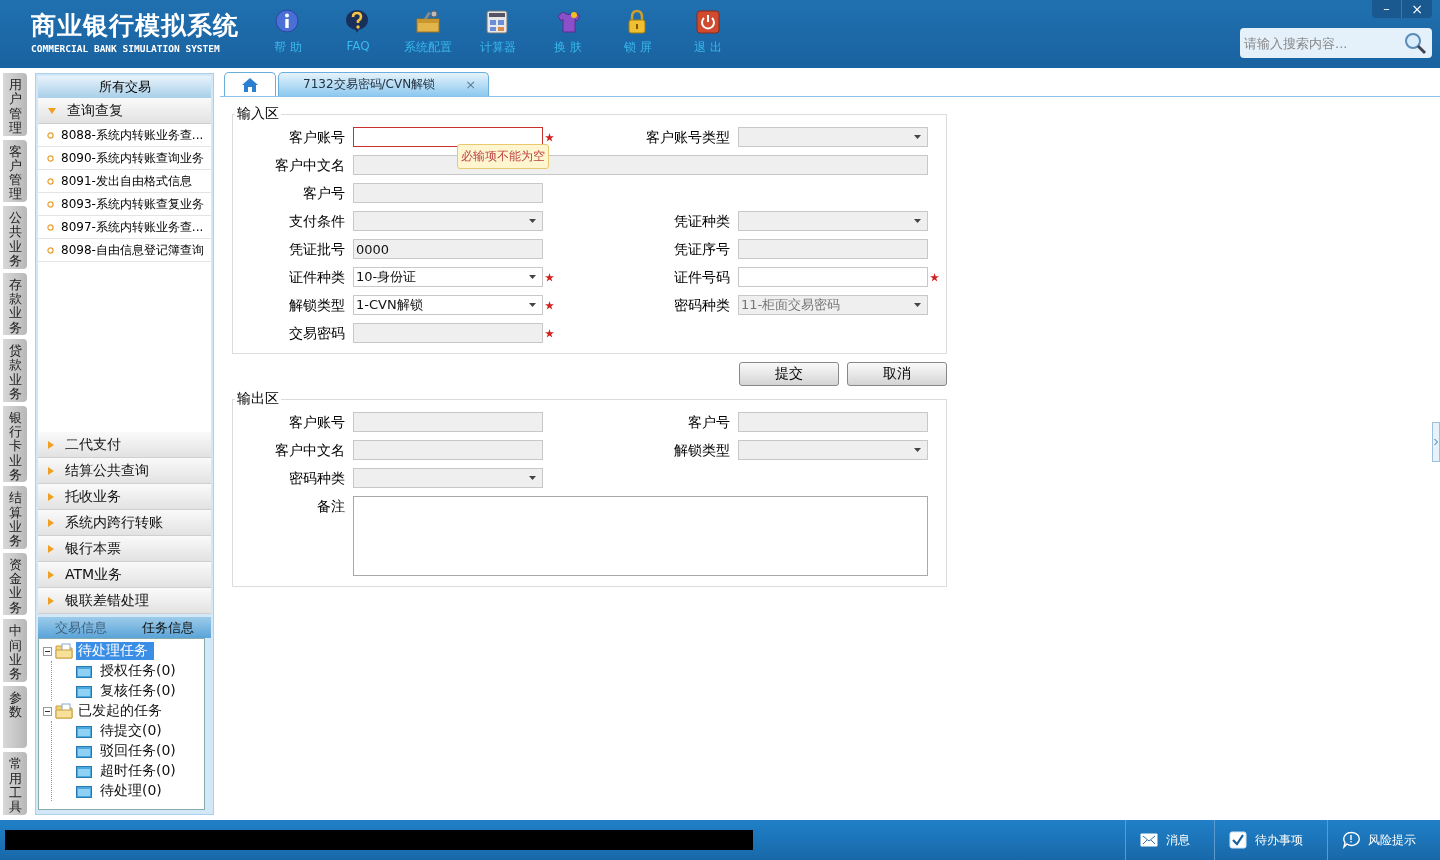 The width and height of the screenshot is (1440, 860). Describe the element at coordinates (15, 171) in the screenshot. I see `side-tab: 客户管理` at that location.